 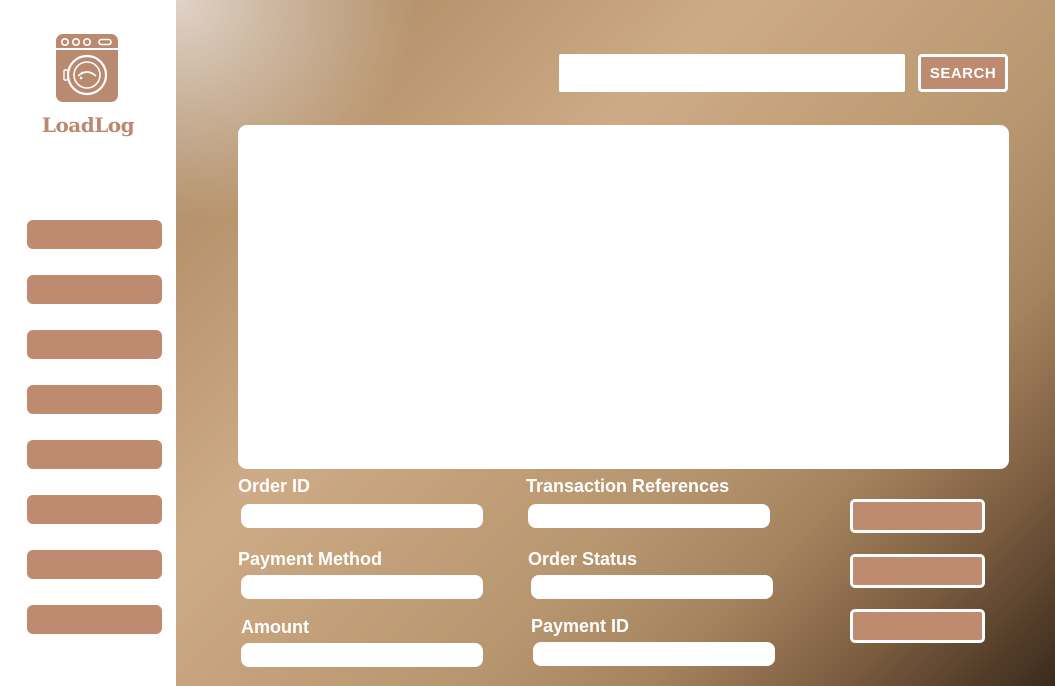 I want to click on order-status-field, so click(x=652, y=587).